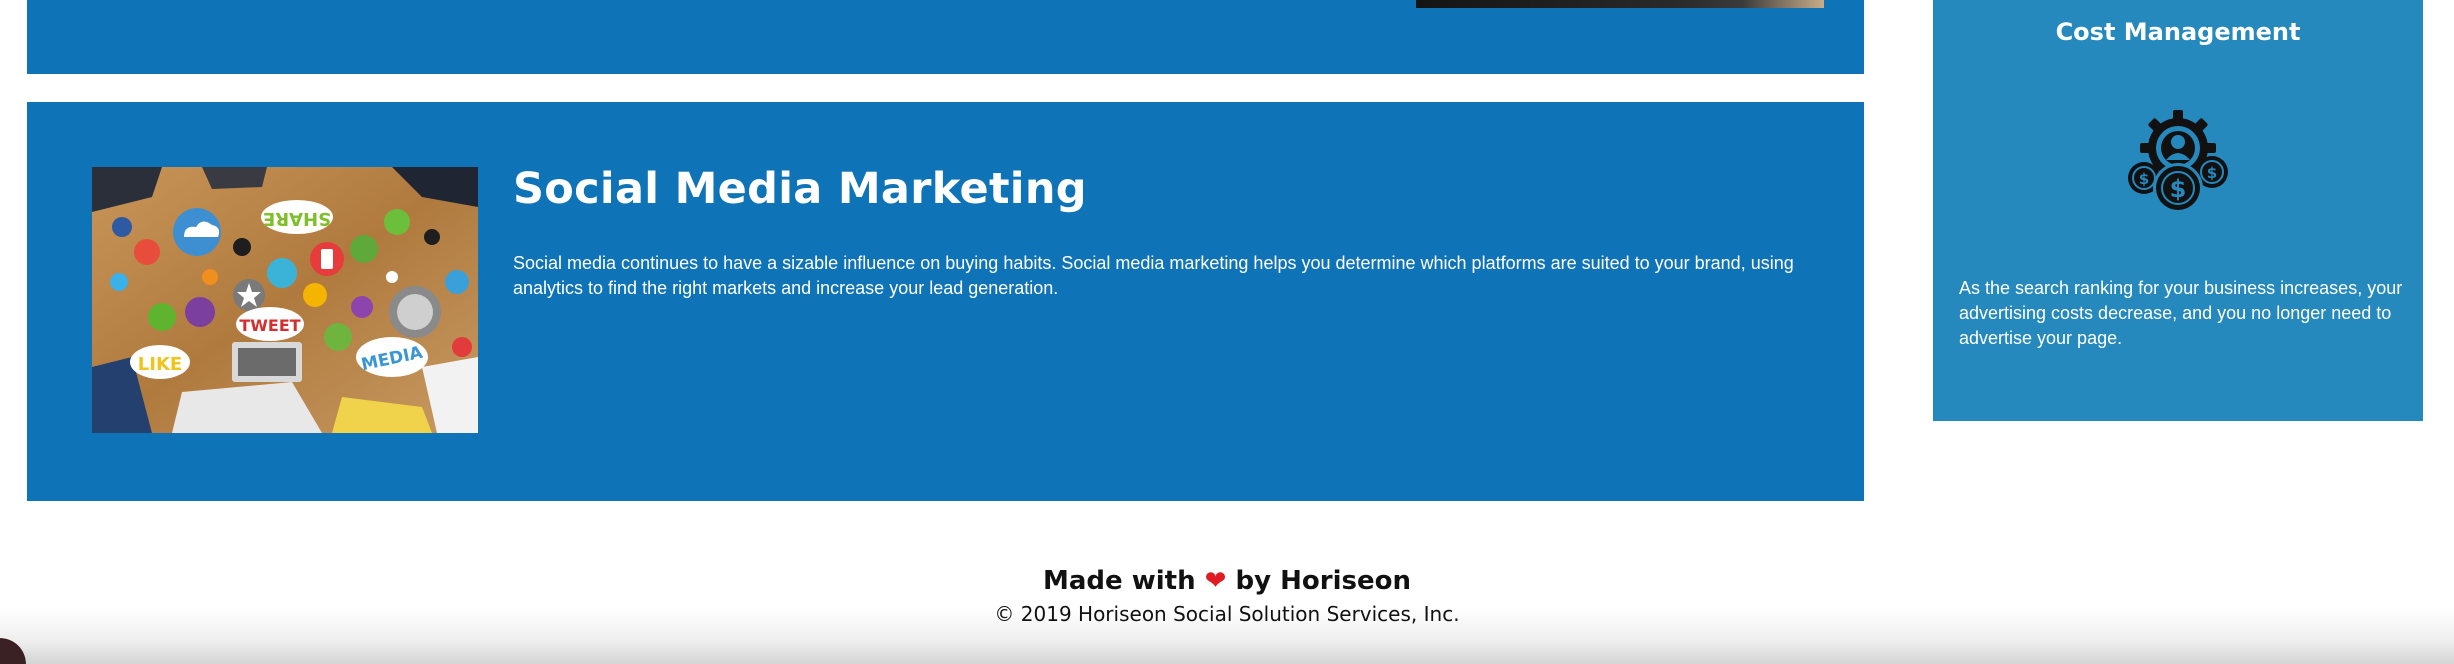 Image resolution: width=2454 pixels, height=664 pixels. What do you see at coordinates (1323, 581) in the screenshot?
I see `made-with-suffix: by Horiseon` at bounding box center [1323, 581].